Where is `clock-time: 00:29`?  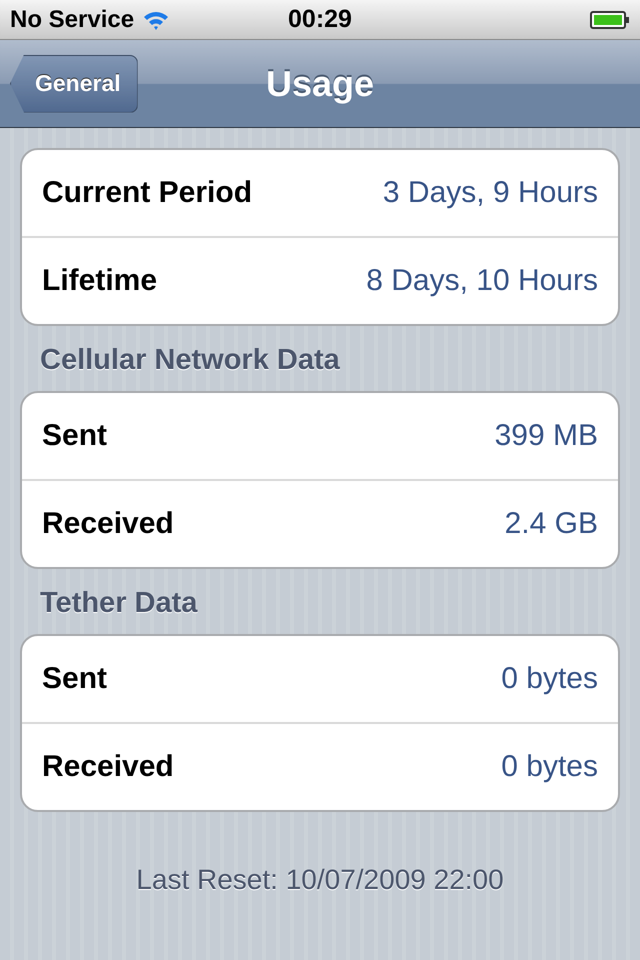 clock-time: 00:29 is located at coordinates (320, 19).